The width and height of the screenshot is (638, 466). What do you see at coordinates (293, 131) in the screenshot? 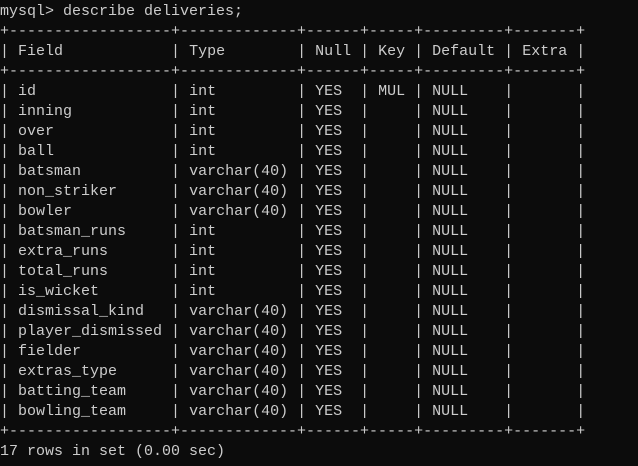
I see `table-row: | over | int | YES | | NULL | |` at bounding box center [293, 131].